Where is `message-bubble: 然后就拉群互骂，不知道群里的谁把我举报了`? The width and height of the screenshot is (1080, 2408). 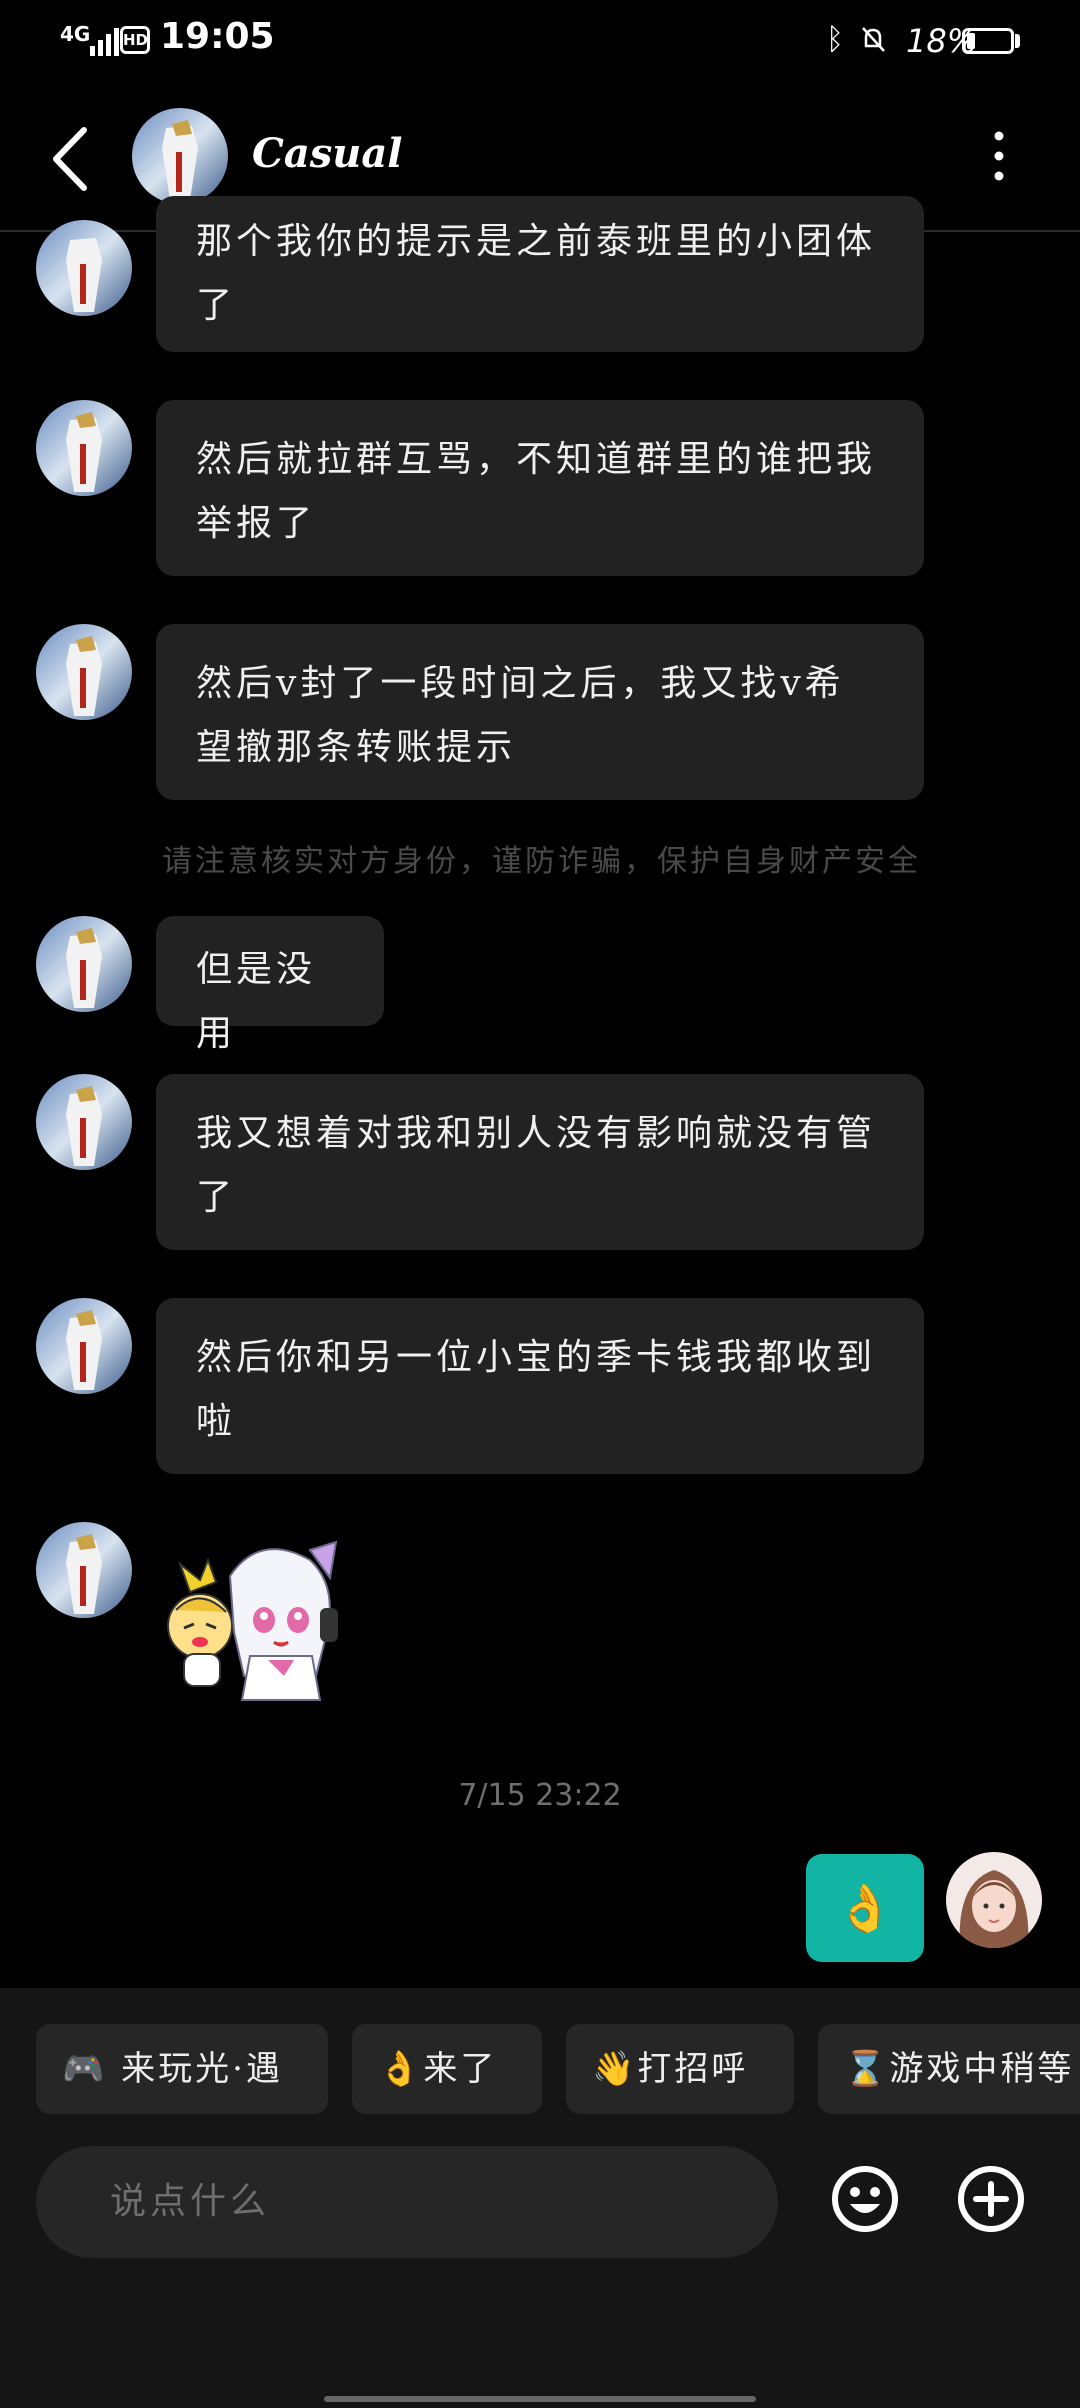 message-bubble: 然后就拉群互骂，不知道群里的谁把我举报了 is located at coordinates (540, 488).